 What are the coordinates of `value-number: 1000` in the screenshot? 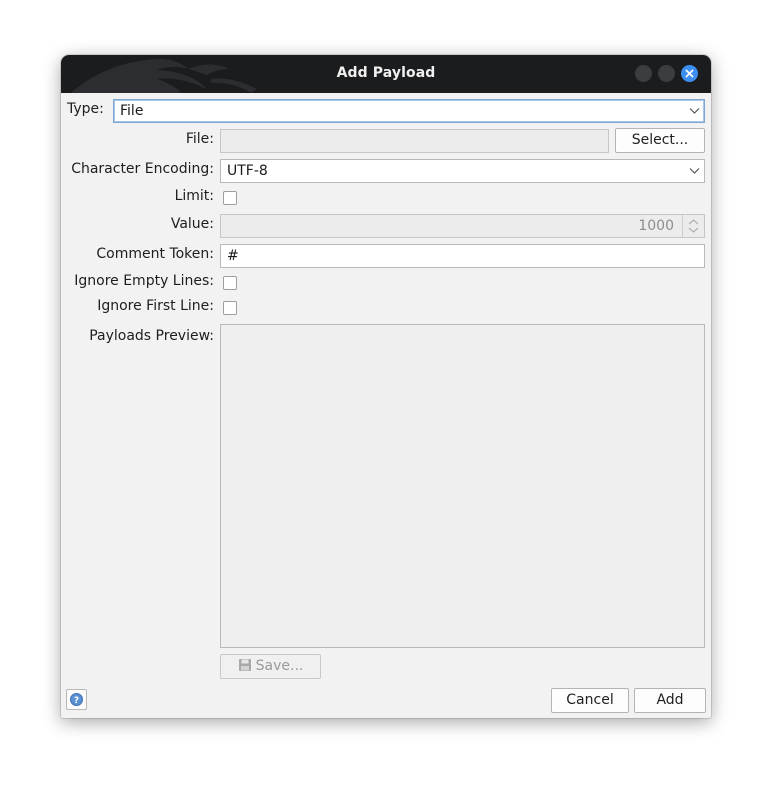 It's located at (656, 226).